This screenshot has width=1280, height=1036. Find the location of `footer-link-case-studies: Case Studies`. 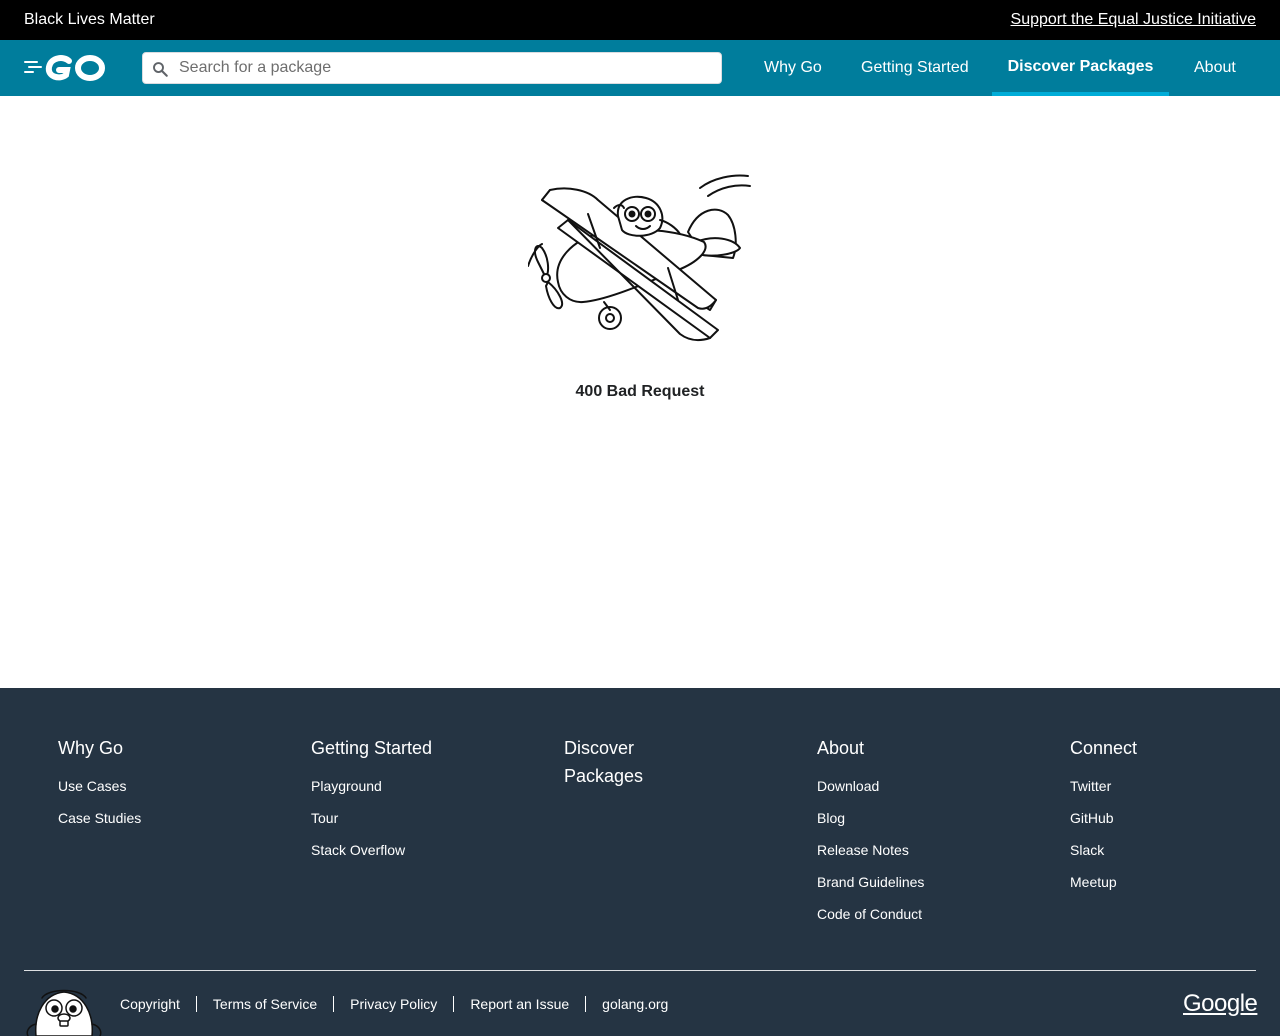

footer-link-case-studies: Case Studies is located at coordinates (158, 818).